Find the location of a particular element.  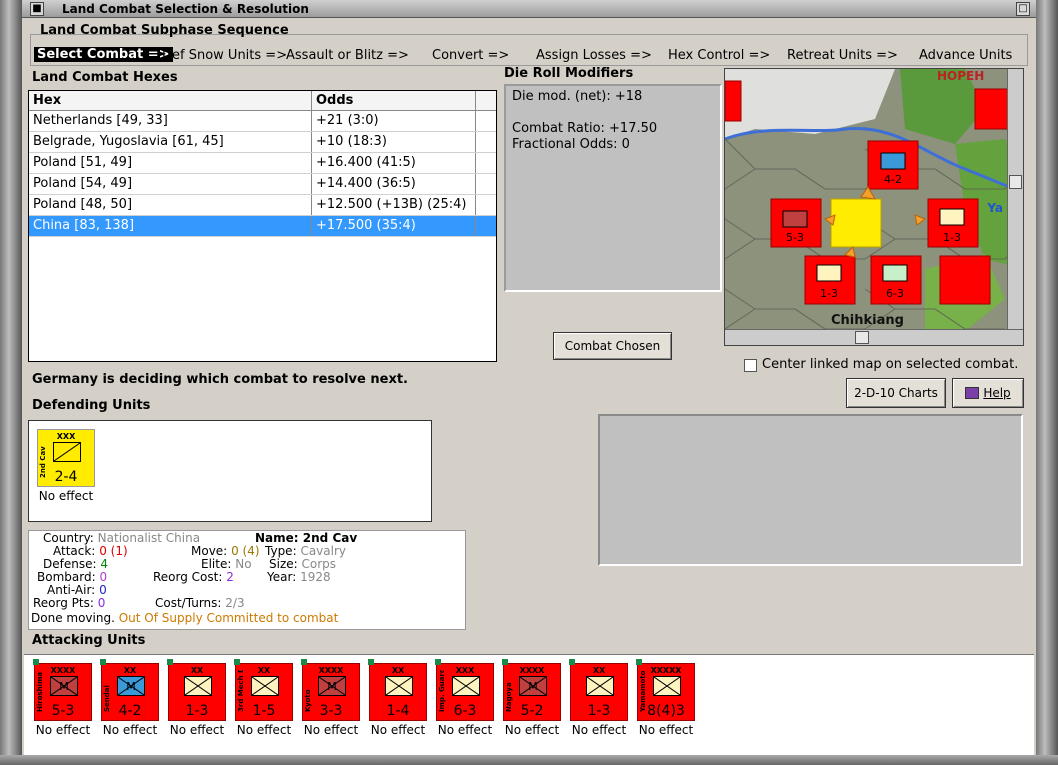

maximize-icon: □ is located at coordinates (1023, 9).